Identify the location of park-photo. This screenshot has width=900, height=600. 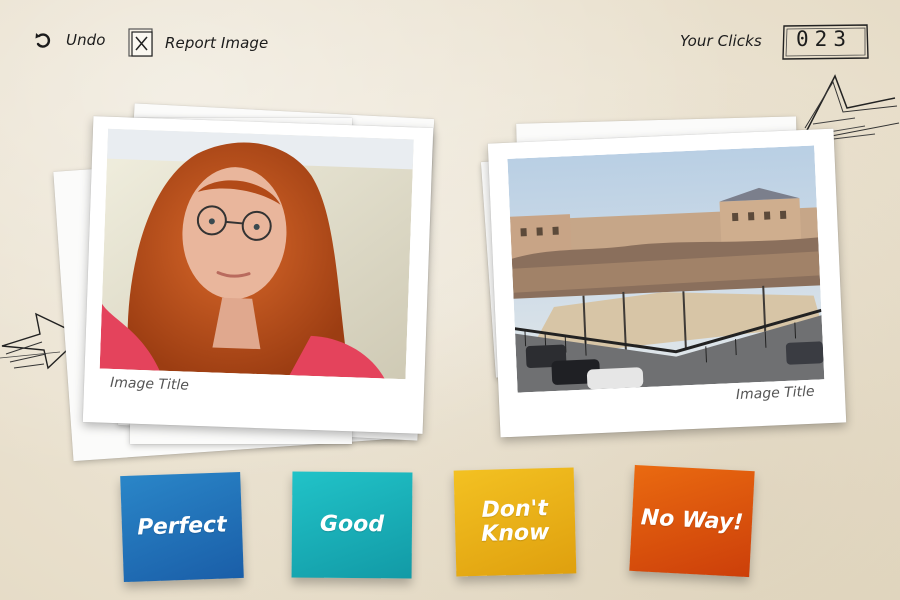
(666, 269).